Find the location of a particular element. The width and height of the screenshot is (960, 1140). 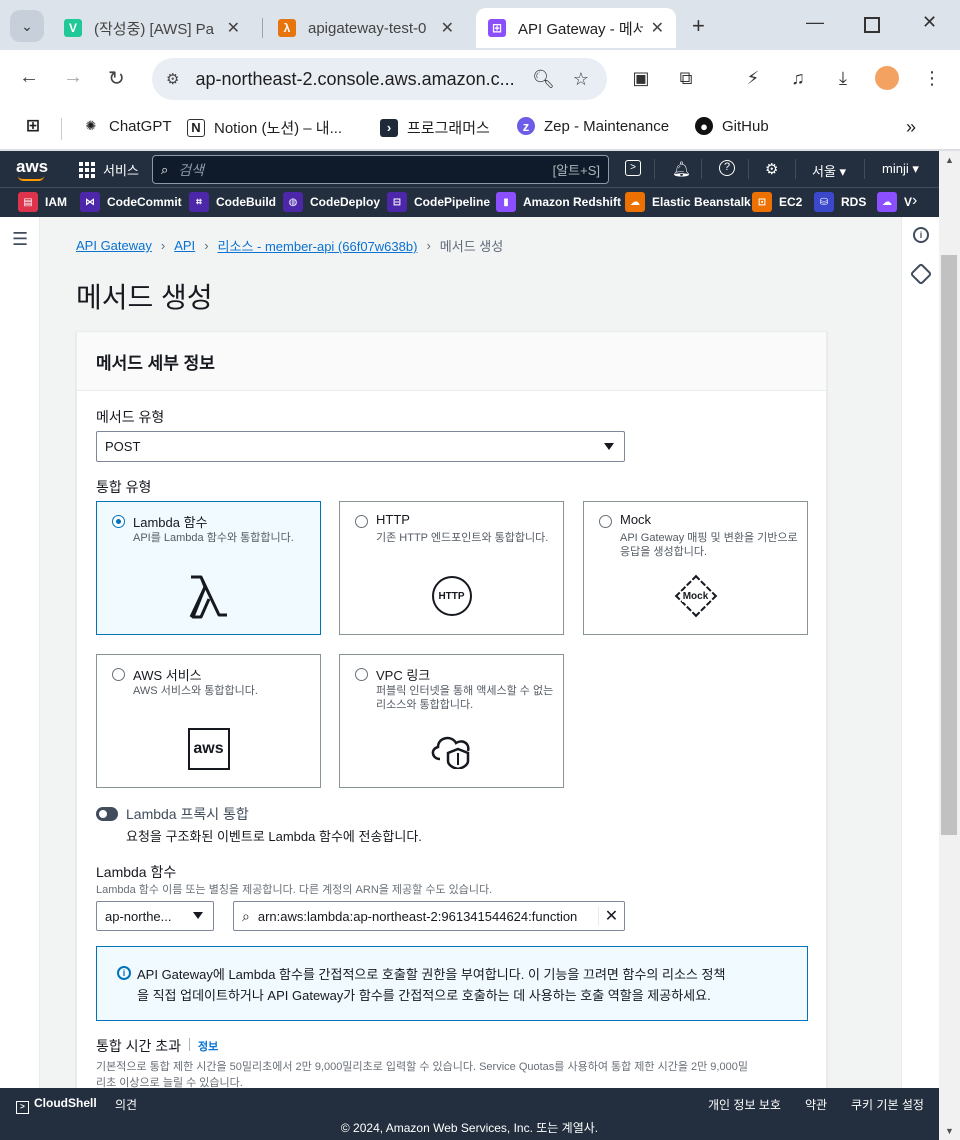

favorite-vpc: ☁ V is located at coordinates (894, 202).